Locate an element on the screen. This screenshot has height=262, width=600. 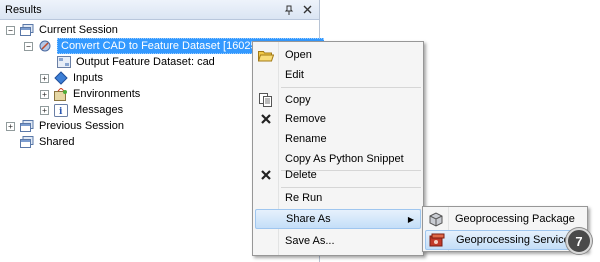
service-icon is located at coordinates (437, 240).